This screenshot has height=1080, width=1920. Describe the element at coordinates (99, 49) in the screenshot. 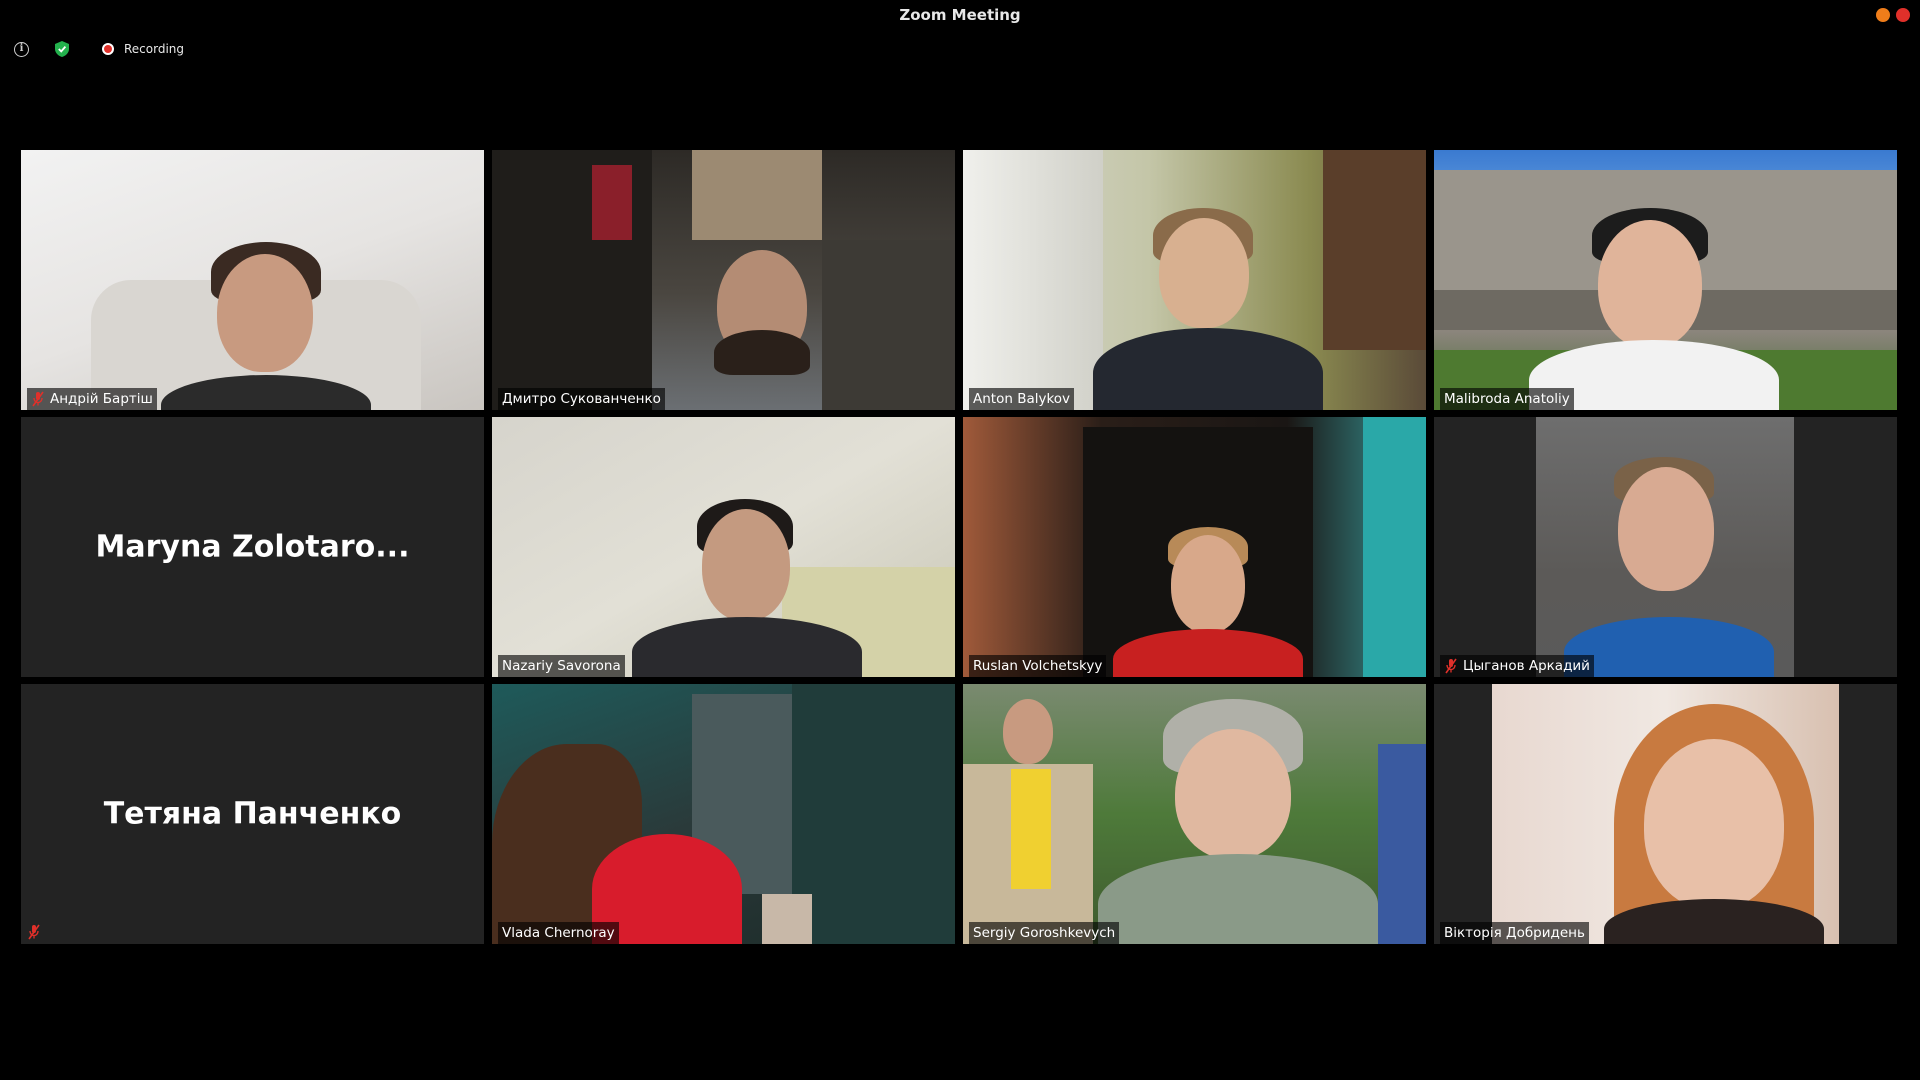

I see `meeting-status-bar: i Recording` at that location.